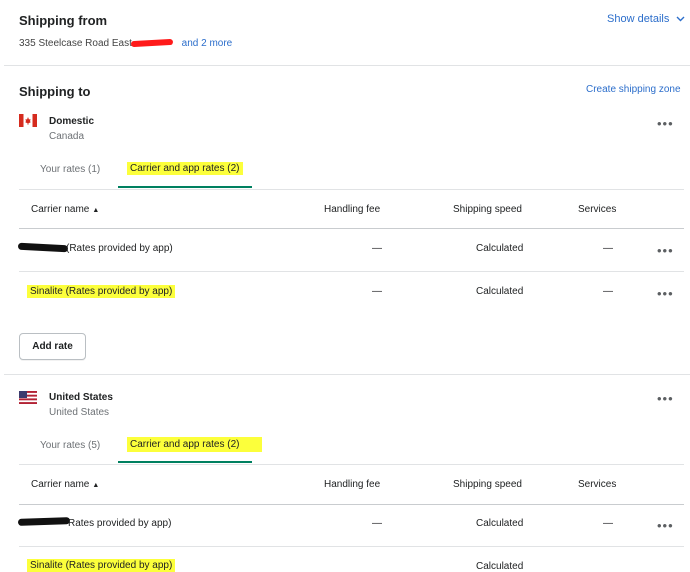 The height and width of the screenshot is (572, 690). I want to click on tab-your-rates: Your rates (5), so click(70, 445).